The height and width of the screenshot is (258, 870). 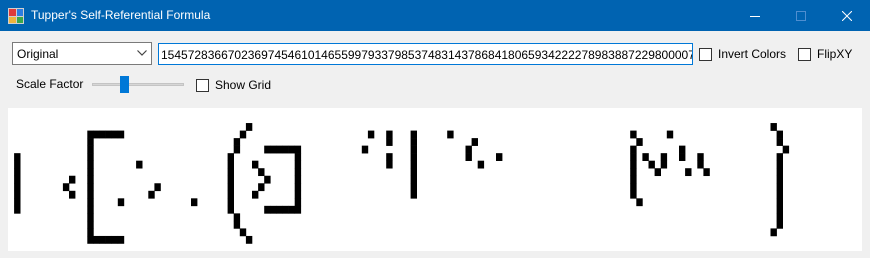 What do you see at coordinates (742, 54) in the screenshot?
I see `invert-colors-checkbox: Invert Colors` at bounding box center [742, 54].